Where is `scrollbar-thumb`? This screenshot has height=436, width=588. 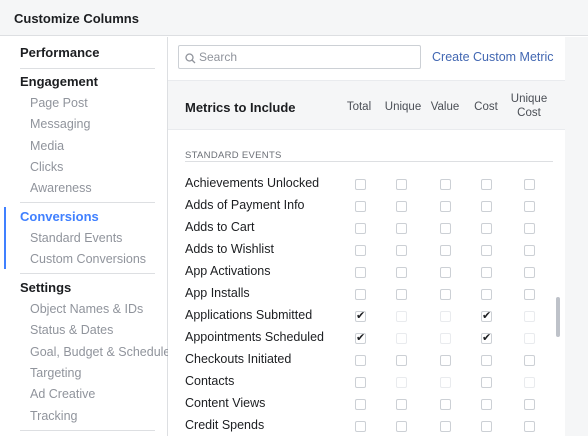
scrollbar-thumb is located at coordinates (558, 317).